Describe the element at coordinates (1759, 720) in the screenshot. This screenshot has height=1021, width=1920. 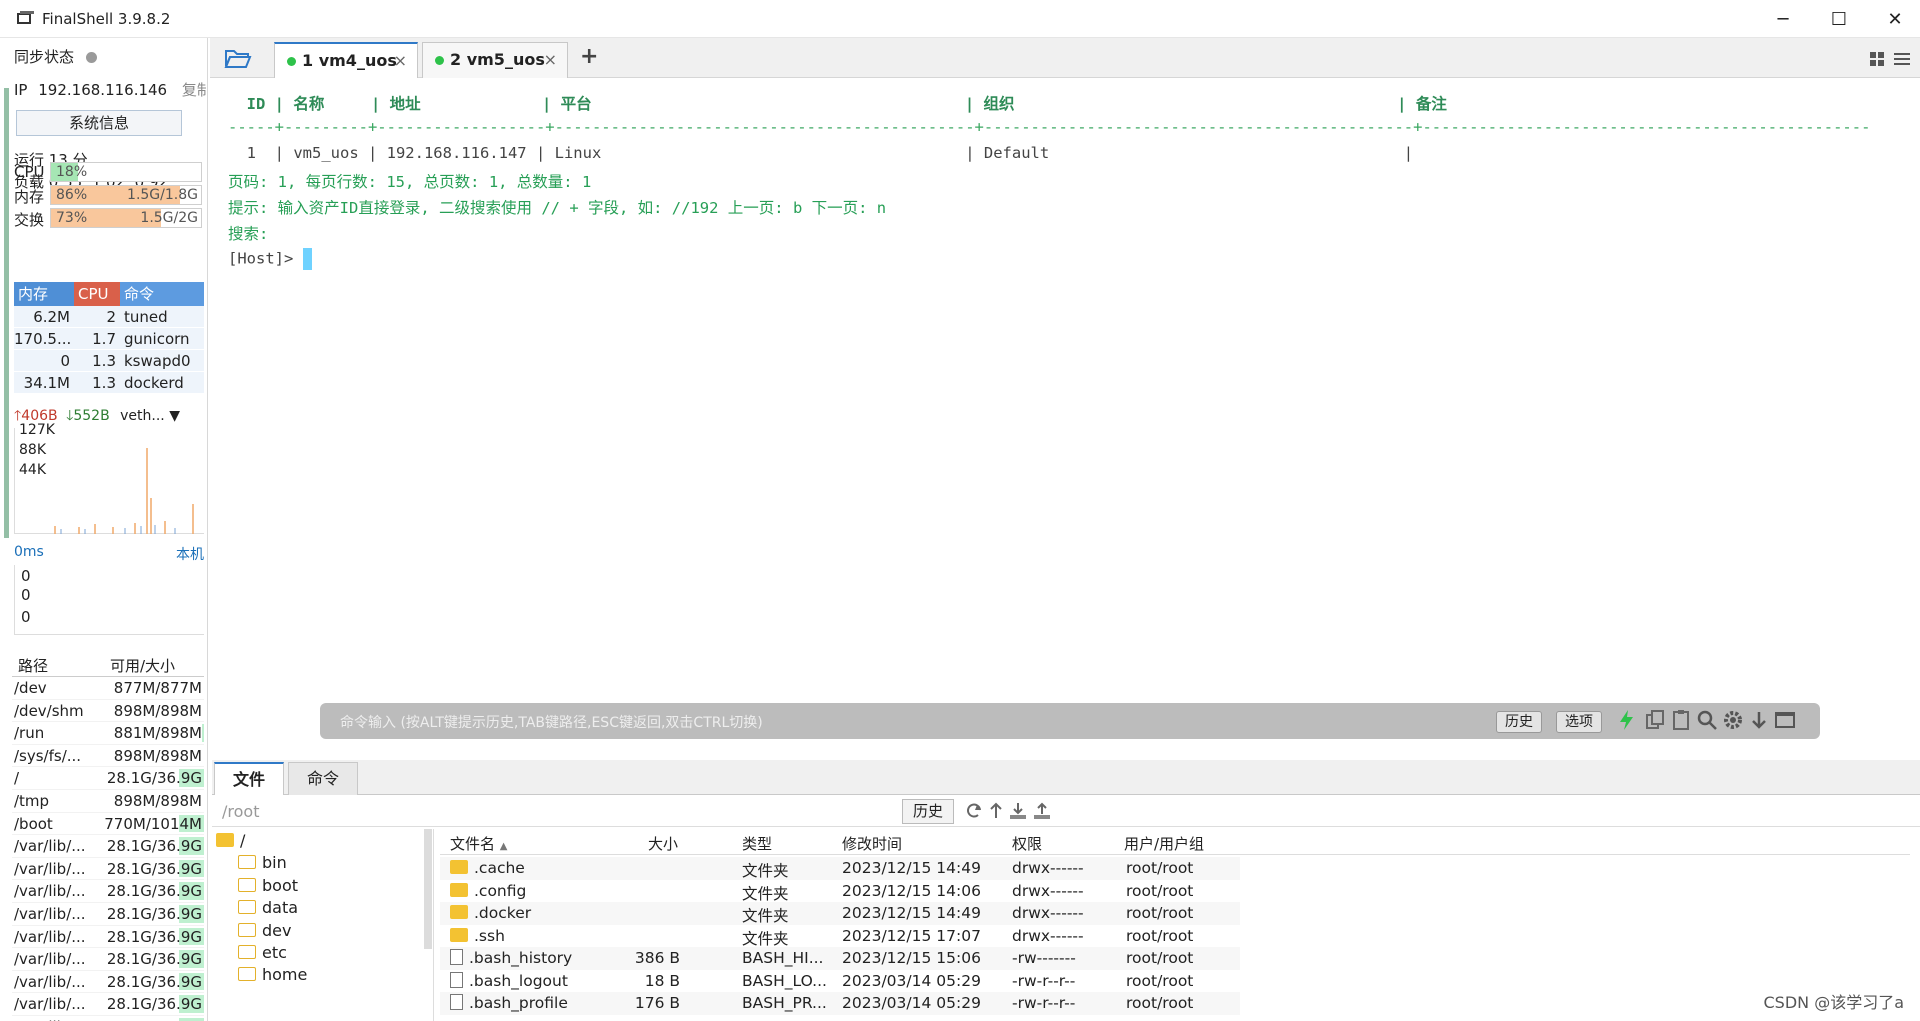
I see `arrow-down-icon` at that location.